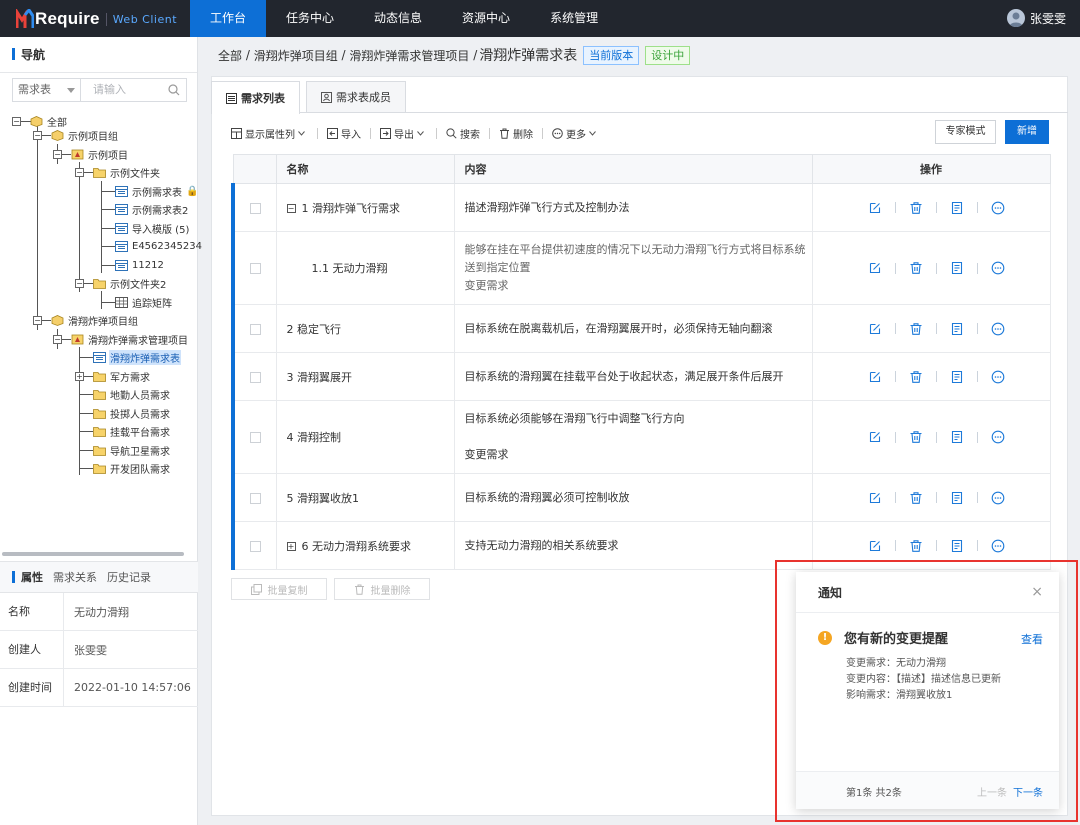 The height and width of the screenshot is (825, 1080). What do you see at coordinates (409, 55) in the screenshot?
I see `breadcrumb-item: 滑翔炸弹需求管理项目` at bounding box center [409, 55].